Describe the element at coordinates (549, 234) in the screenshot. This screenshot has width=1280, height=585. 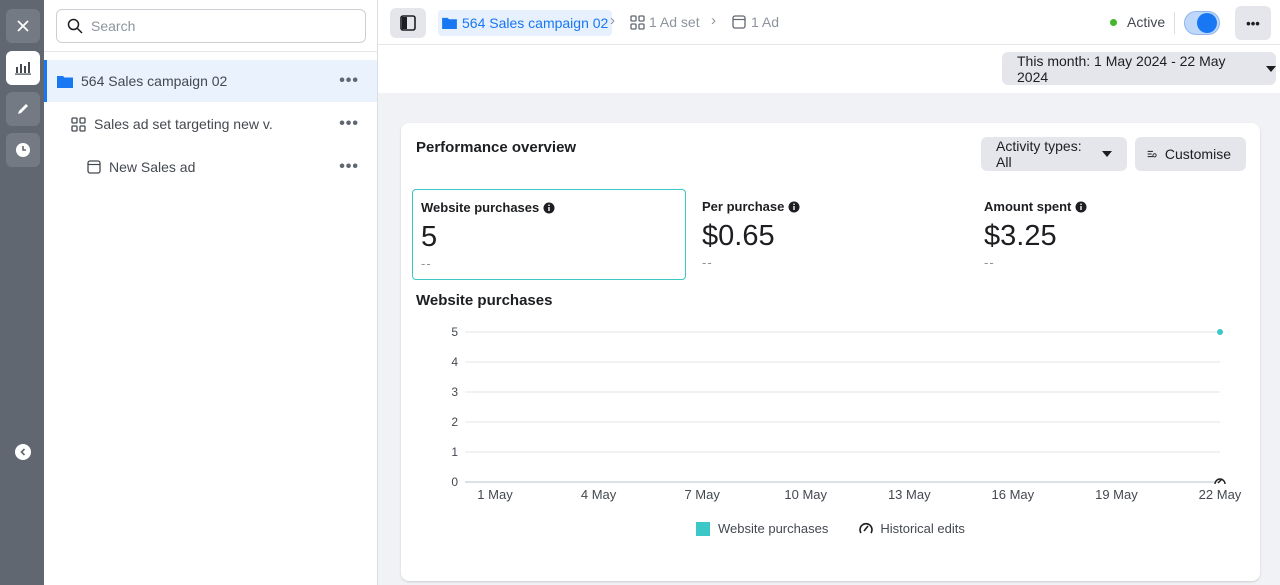
I see `metric-website-purchases: Website purchases 5 --` at that location.